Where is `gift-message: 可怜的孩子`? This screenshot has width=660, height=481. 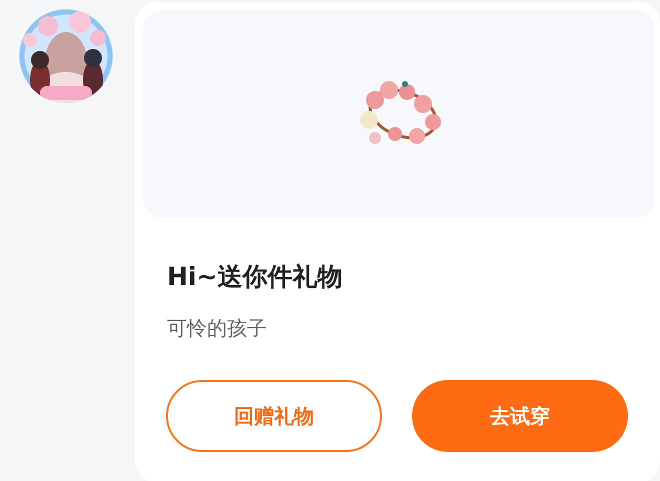 gift-message: 可怜的孩子 is located at coordinates (217, 328).